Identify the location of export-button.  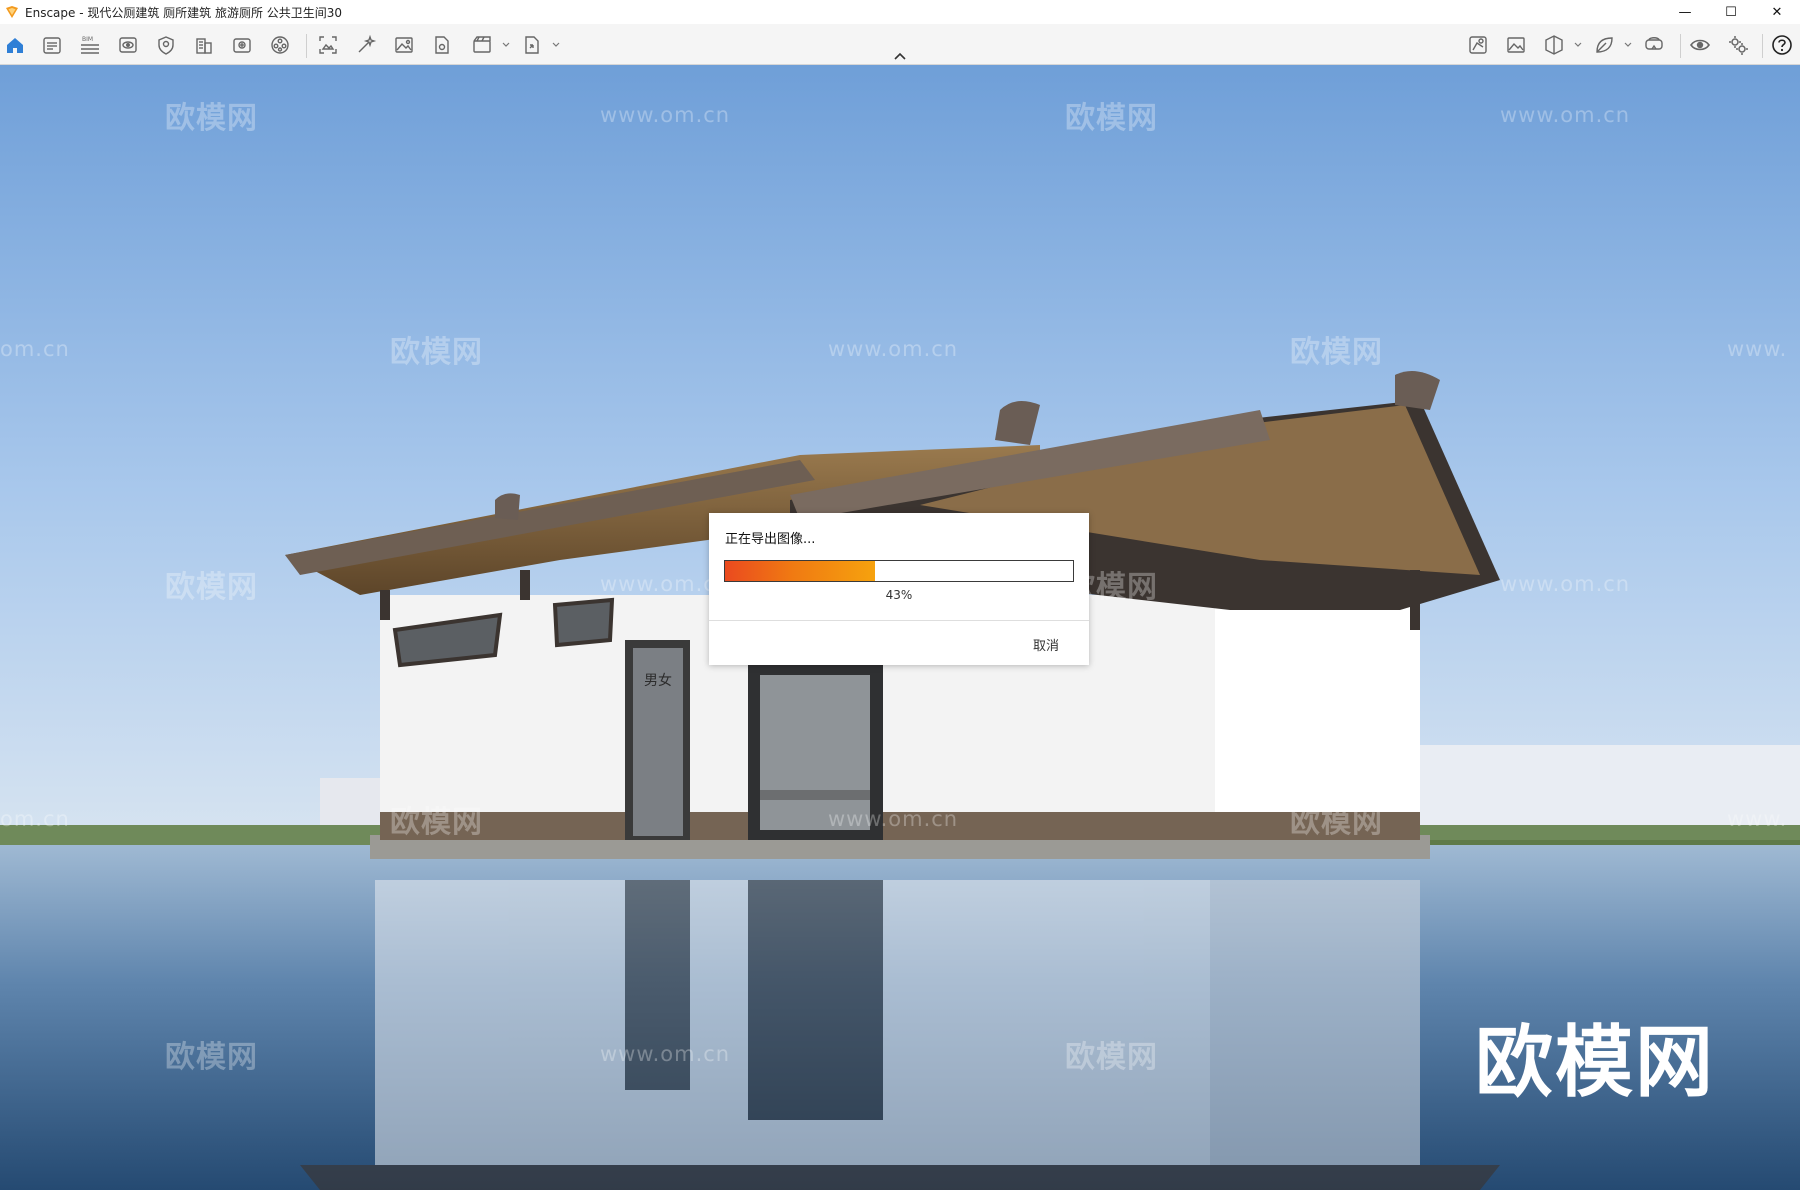
(532, 45).